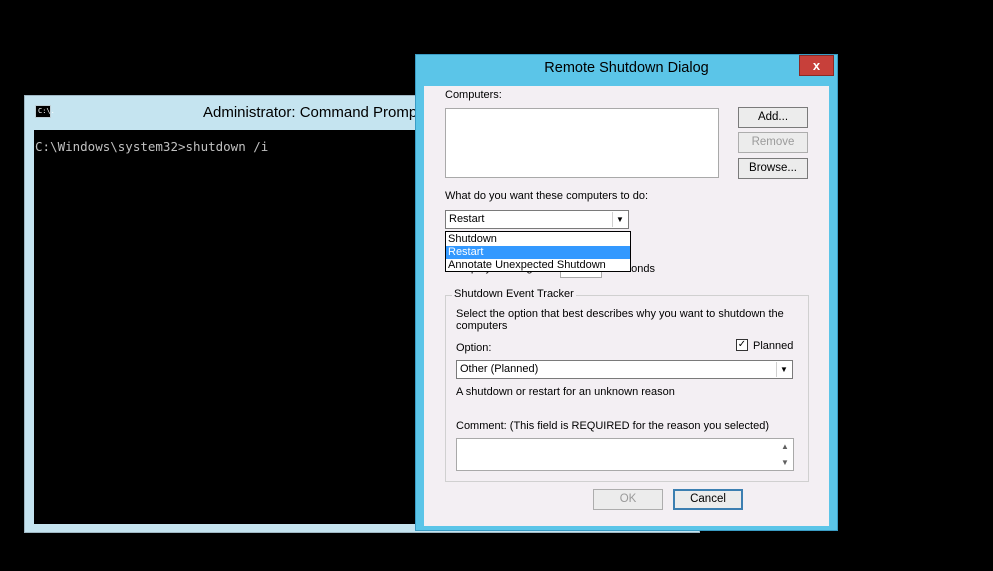 The image size is (993, 571). What do you see at coordinates (582, 143) in the screenshot?
I see `computers-list` at bounding box center [582, 143].